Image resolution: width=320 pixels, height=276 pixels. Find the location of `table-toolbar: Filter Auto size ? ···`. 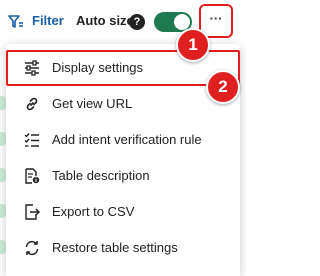

table-toolbar: Filter Auto size ? ··· is located at coordinates (123, 22).